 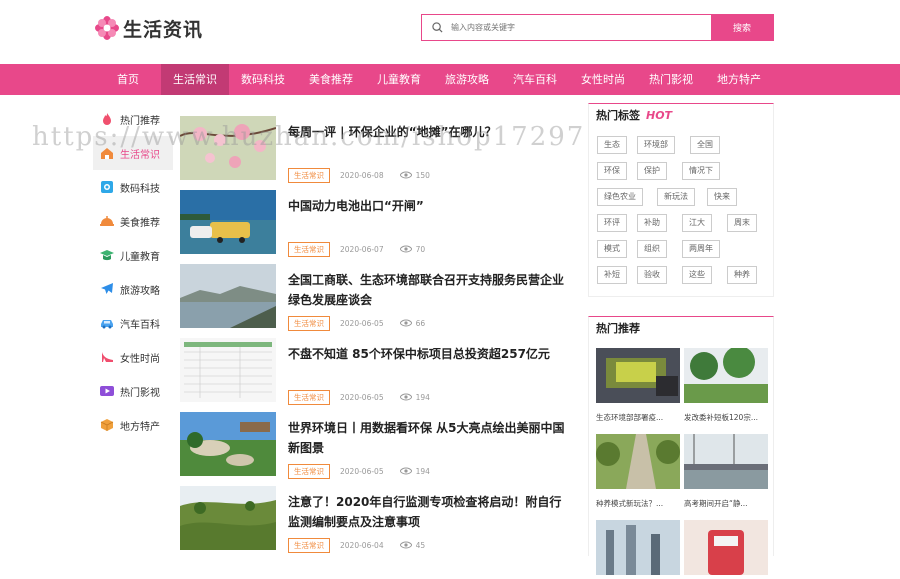 I want to click on sidebar-item-education: 儿童教育, so click(x=133, y=255).